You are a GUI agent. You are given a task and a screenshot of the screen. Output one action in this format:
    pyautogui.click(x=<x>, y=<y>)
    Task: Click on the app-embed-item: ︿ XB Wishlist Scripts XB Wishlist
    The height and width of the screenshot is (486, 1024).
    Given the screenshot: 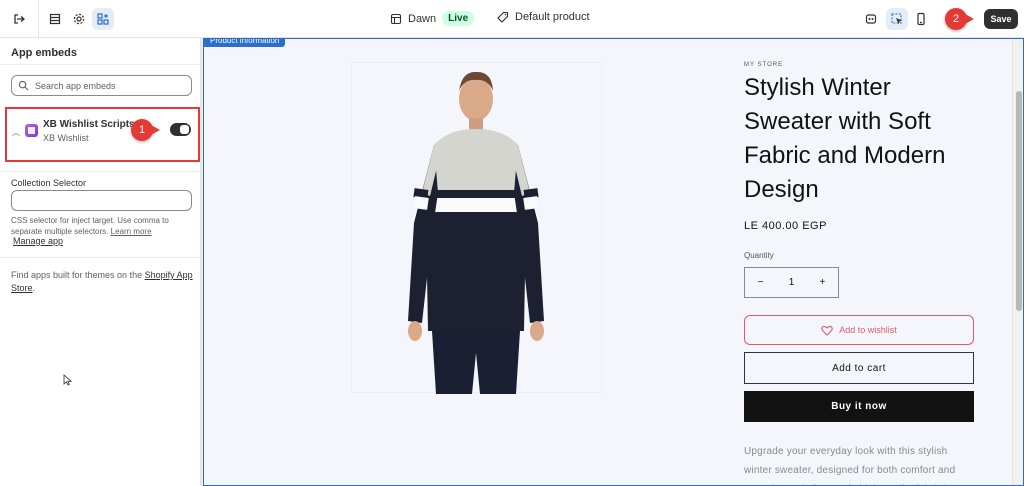 What is the action you would take?
    pyautogui.click(x=102, y=134)
    